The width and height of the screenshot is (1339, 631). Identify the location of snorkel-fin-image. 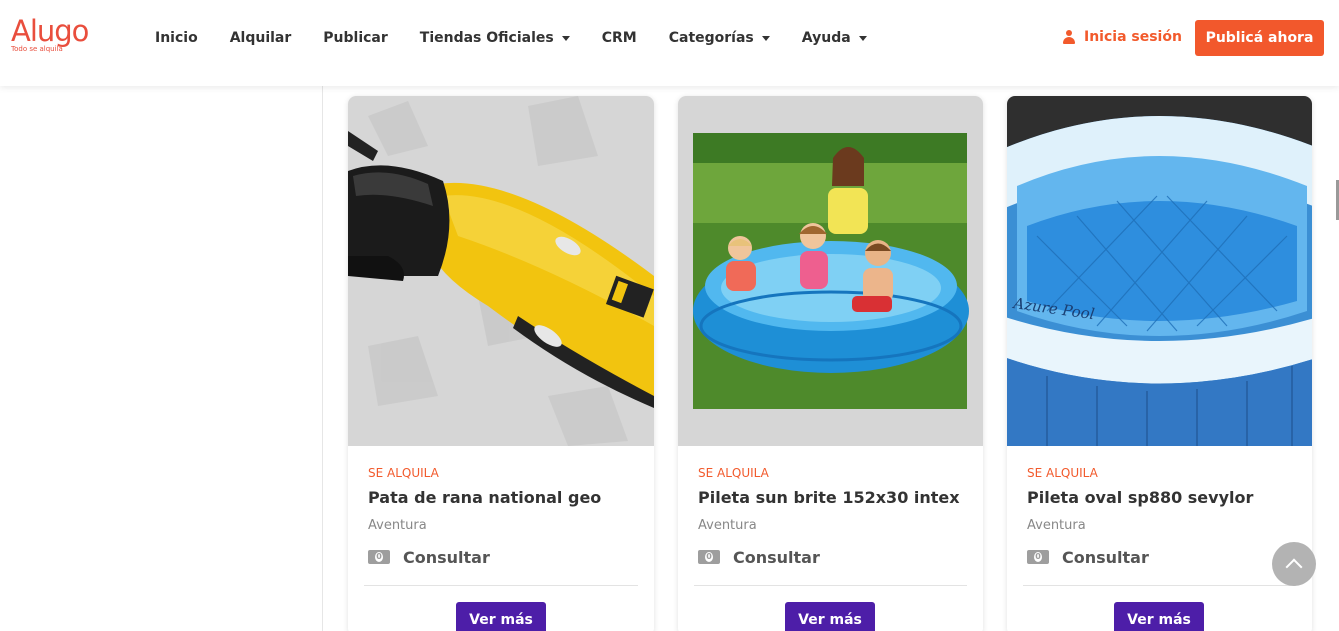
(501, 271).